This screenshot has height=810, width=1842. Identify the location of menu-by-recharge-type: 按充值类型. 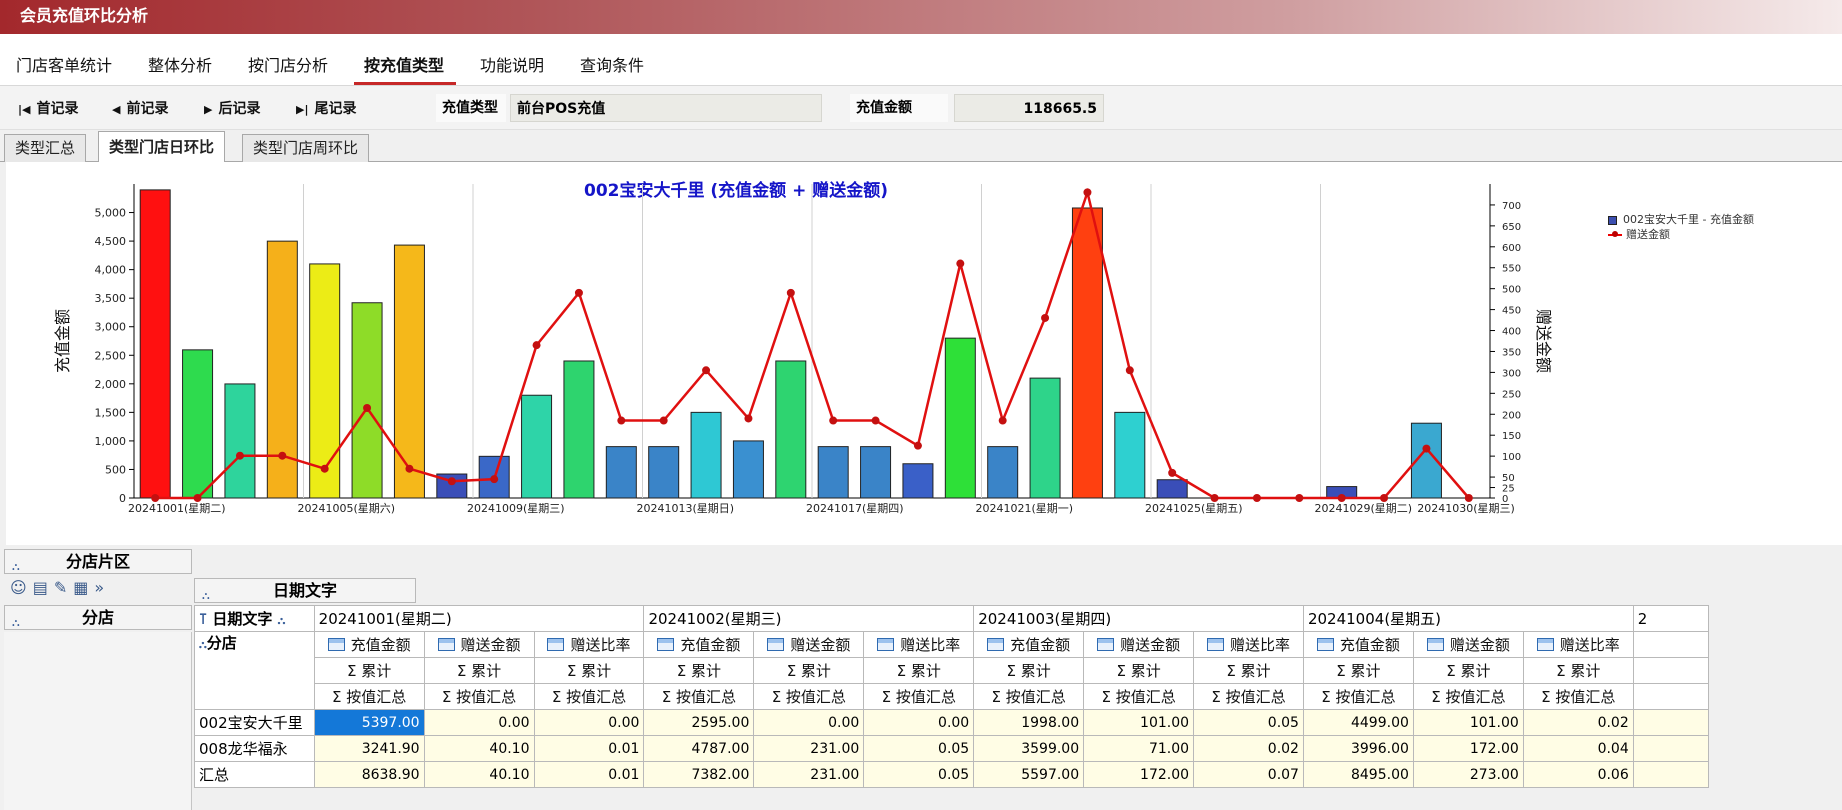
(404, 64).